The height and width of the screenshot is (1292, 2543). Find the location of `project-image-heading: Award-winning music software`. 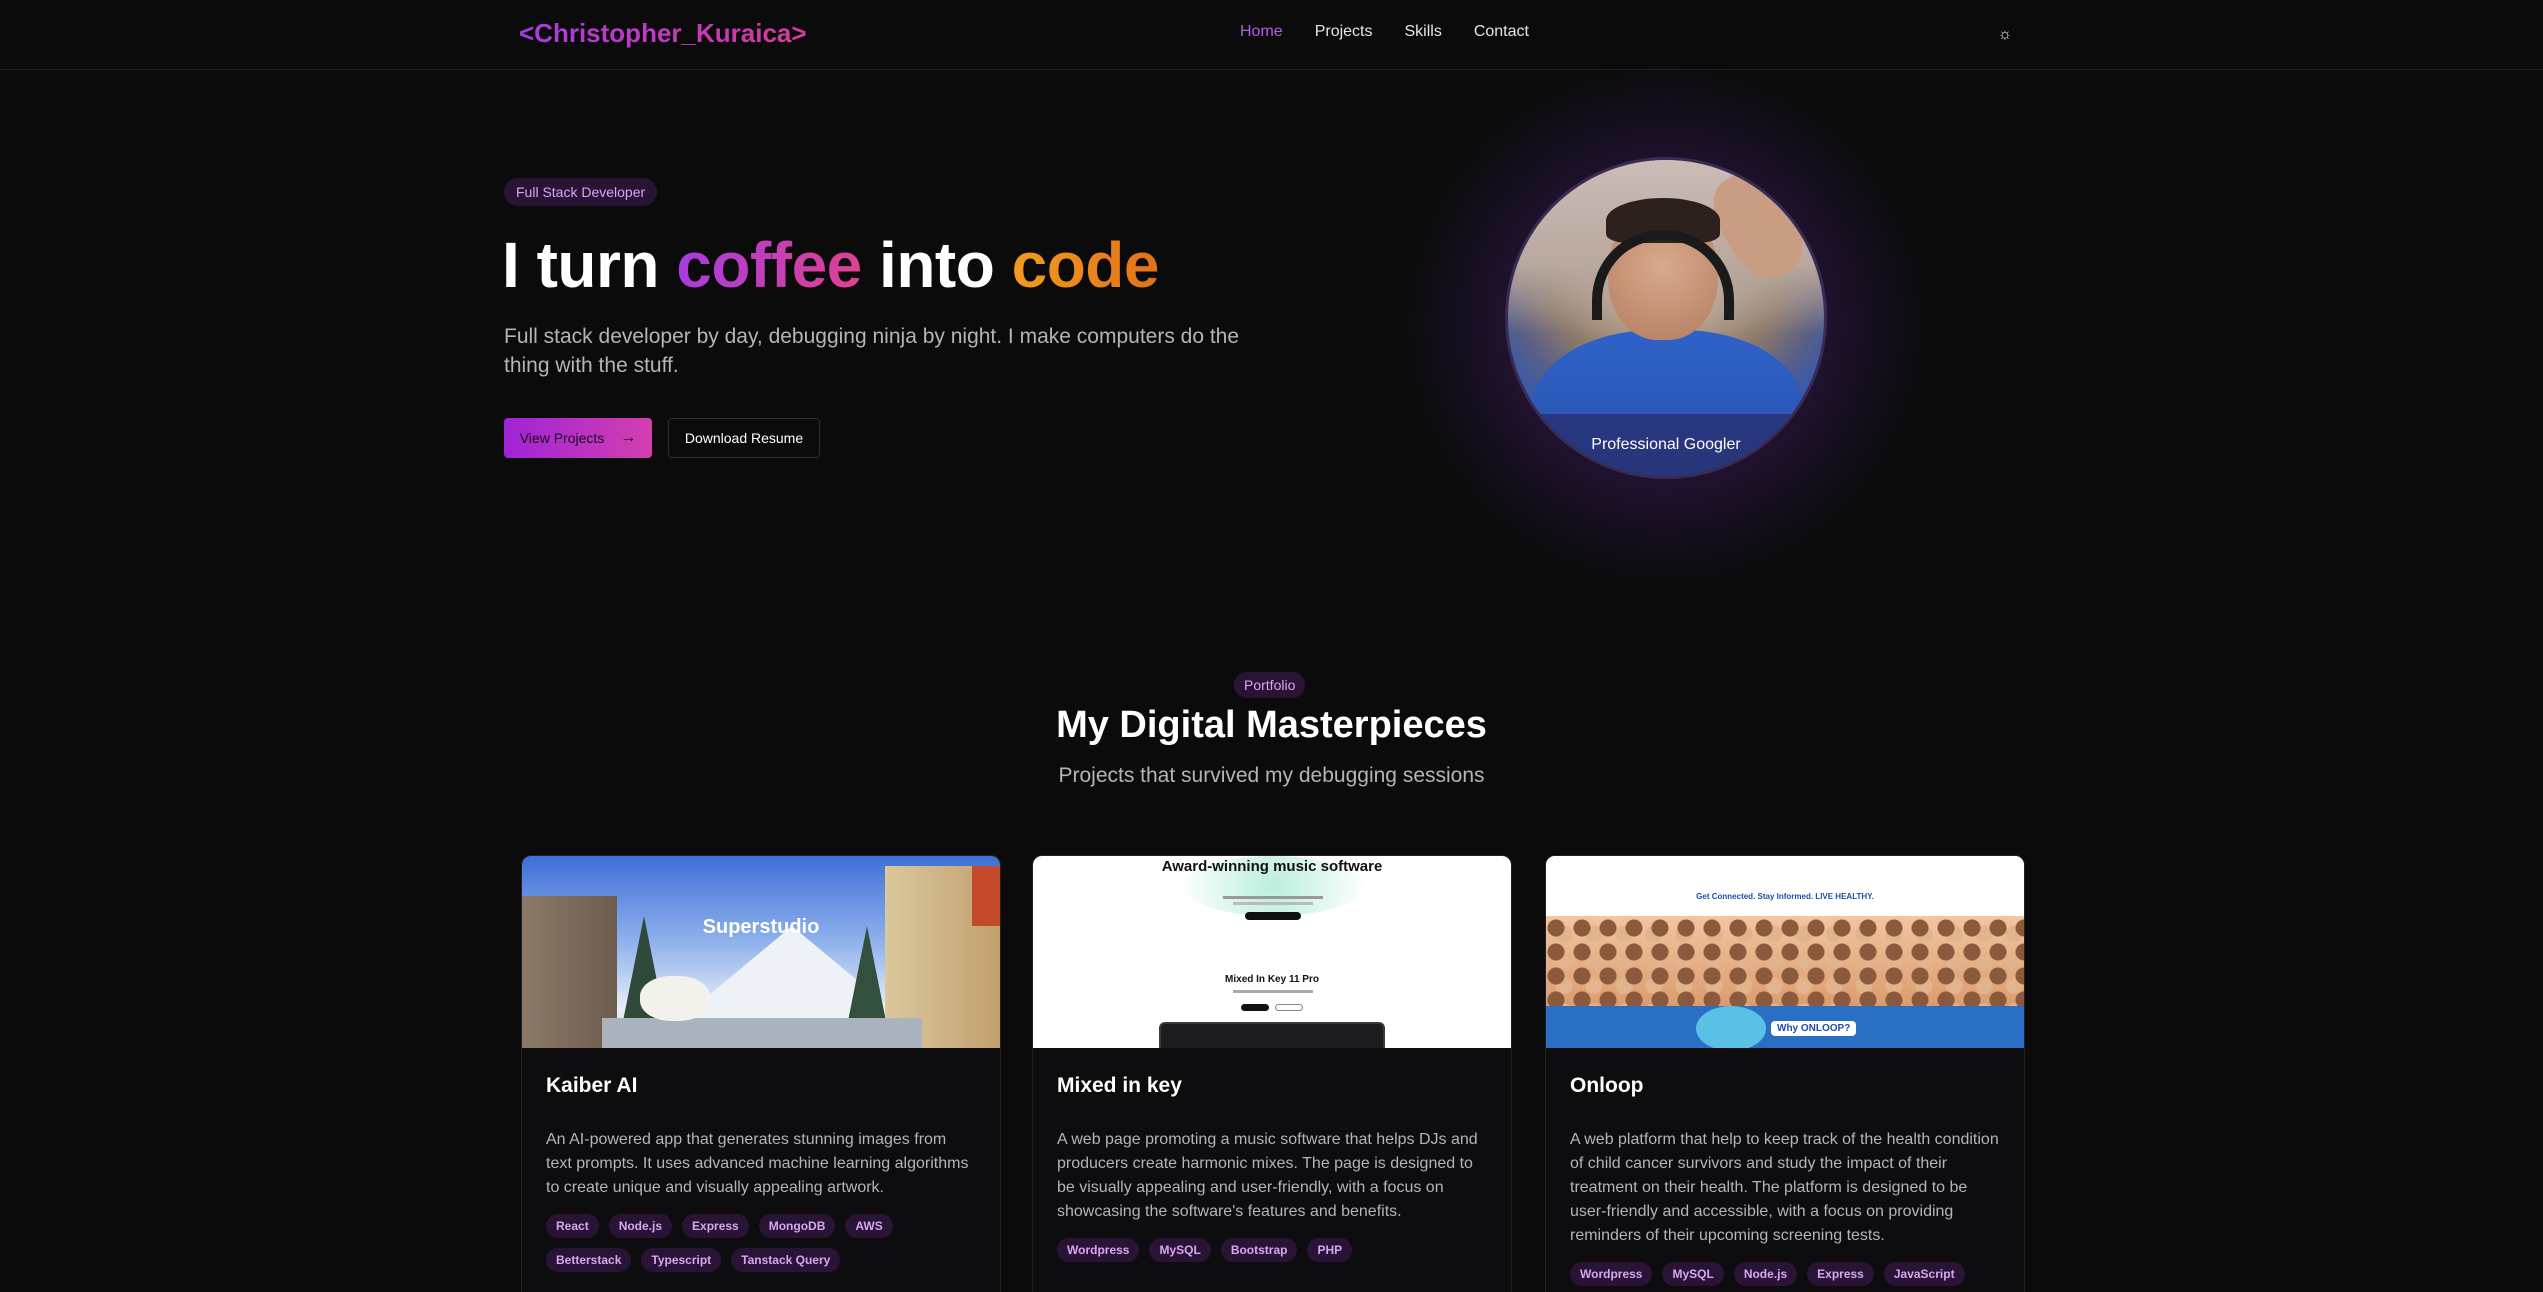

project-image-heading: Award-winning music software is located at coordinates (1272, 866).